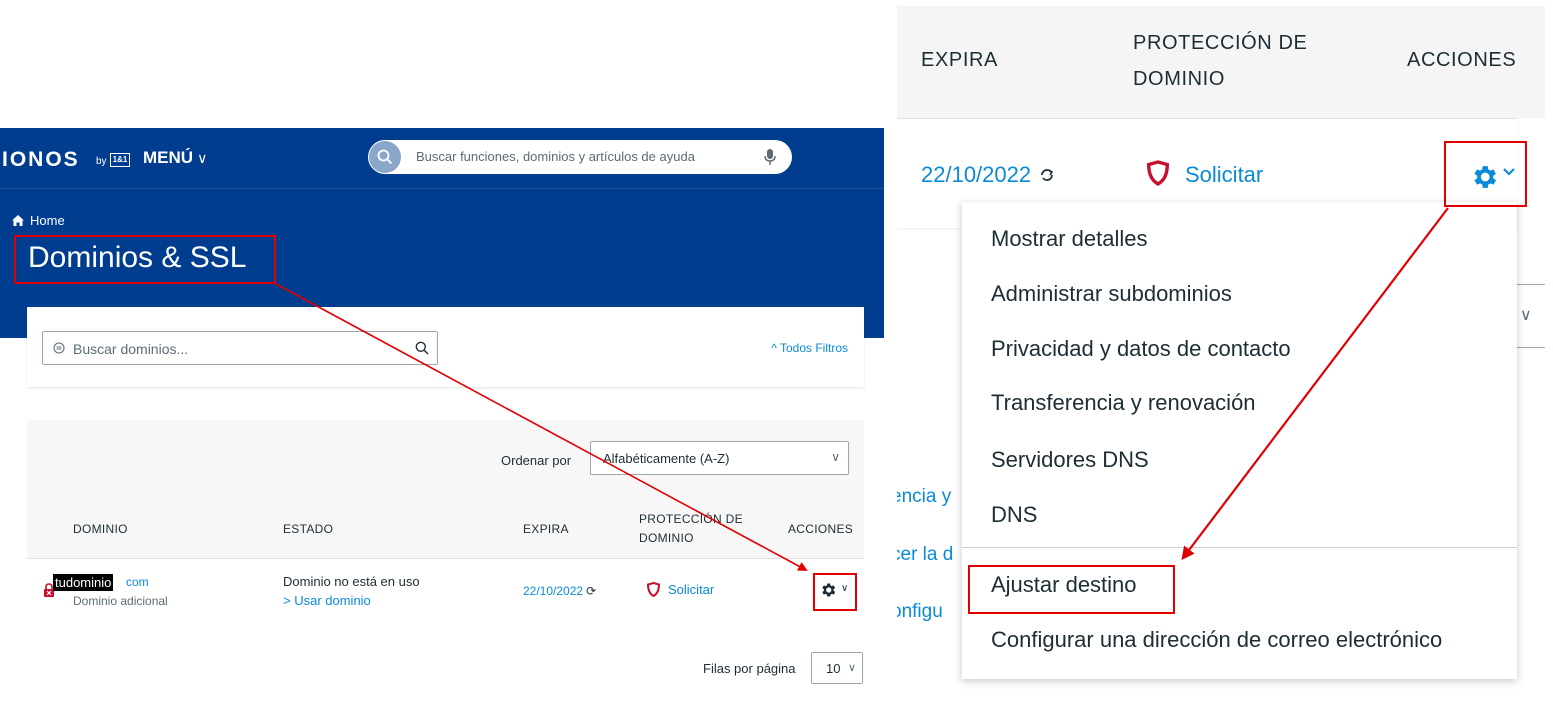 The image size is (1553, 702). I want to click on logo-1and1-badge: 1&1, so click(120, 160).